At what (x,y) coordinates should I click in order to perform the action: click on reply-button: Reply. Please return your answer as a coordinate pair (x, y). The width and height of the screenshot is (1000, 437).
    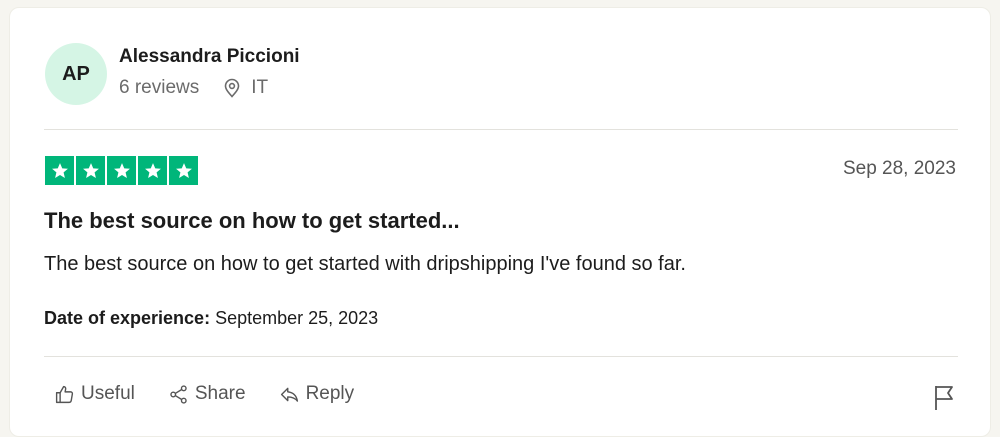
    Looking at the image, I should click on (317, 394).